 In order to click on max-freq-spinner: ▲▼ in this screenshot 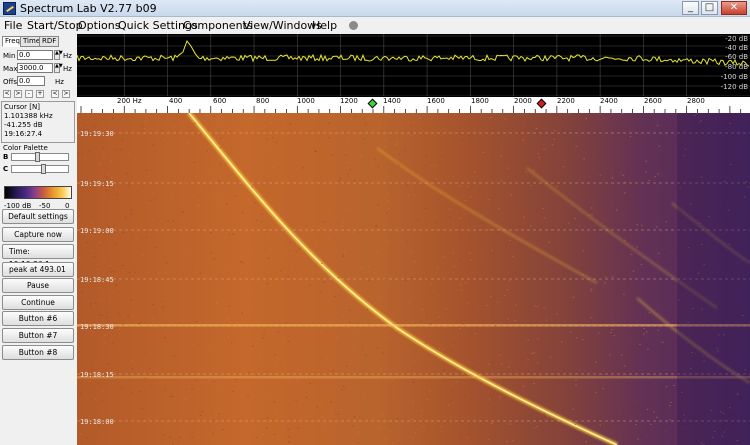, I will do `click(58, 68)`.